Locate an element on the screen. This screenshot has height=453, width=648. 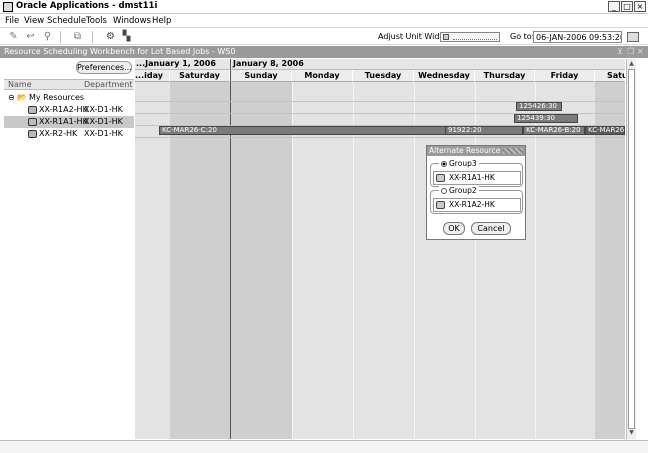
goto-date-field is located at coordinates (577, 37).